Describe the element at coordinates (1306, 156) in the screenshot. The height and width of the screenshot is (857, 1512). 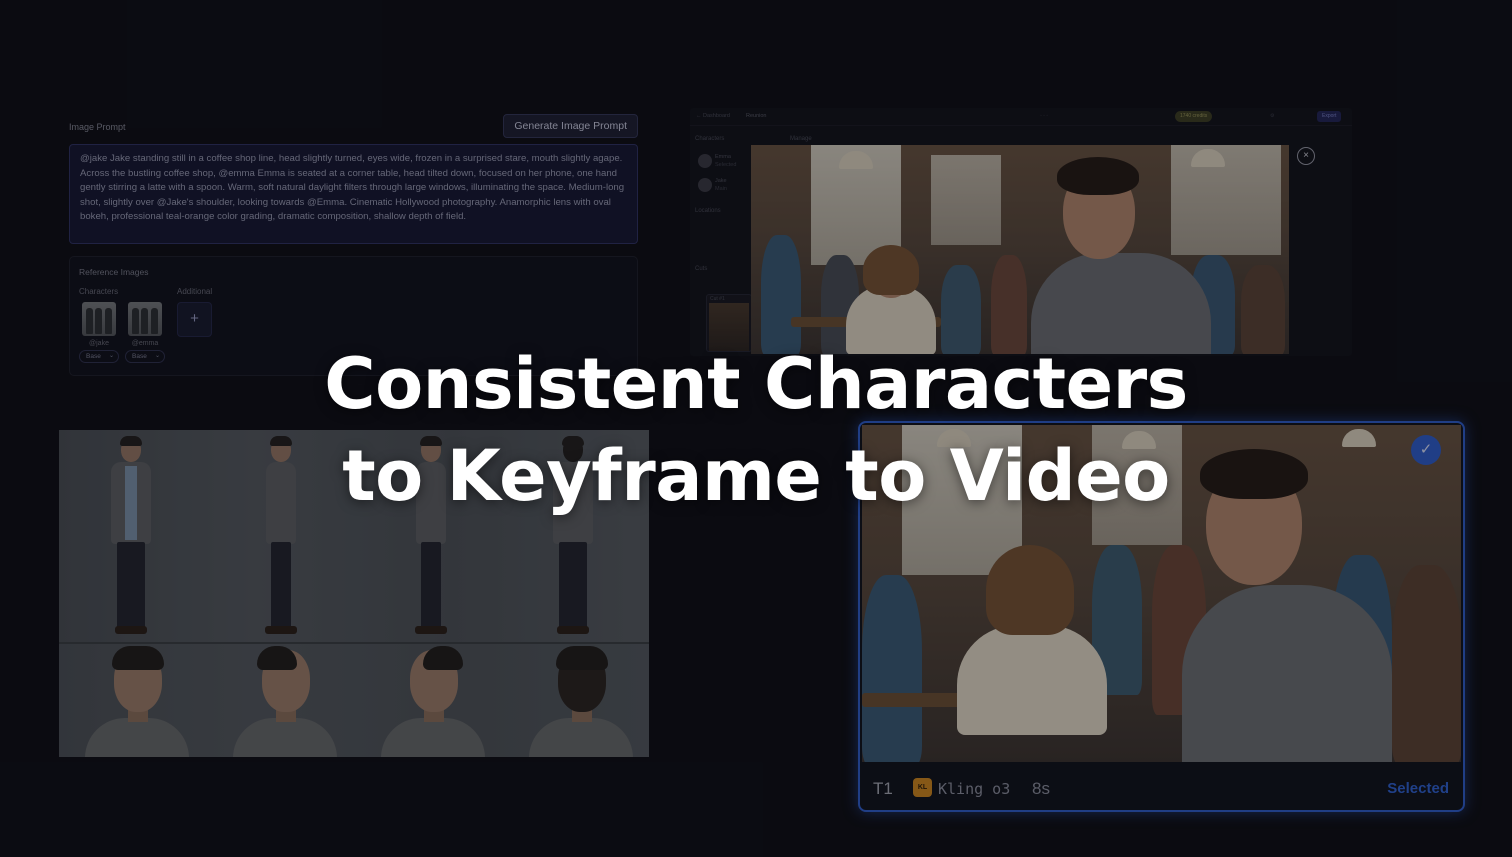
I see `close-icon: ×` at that location.